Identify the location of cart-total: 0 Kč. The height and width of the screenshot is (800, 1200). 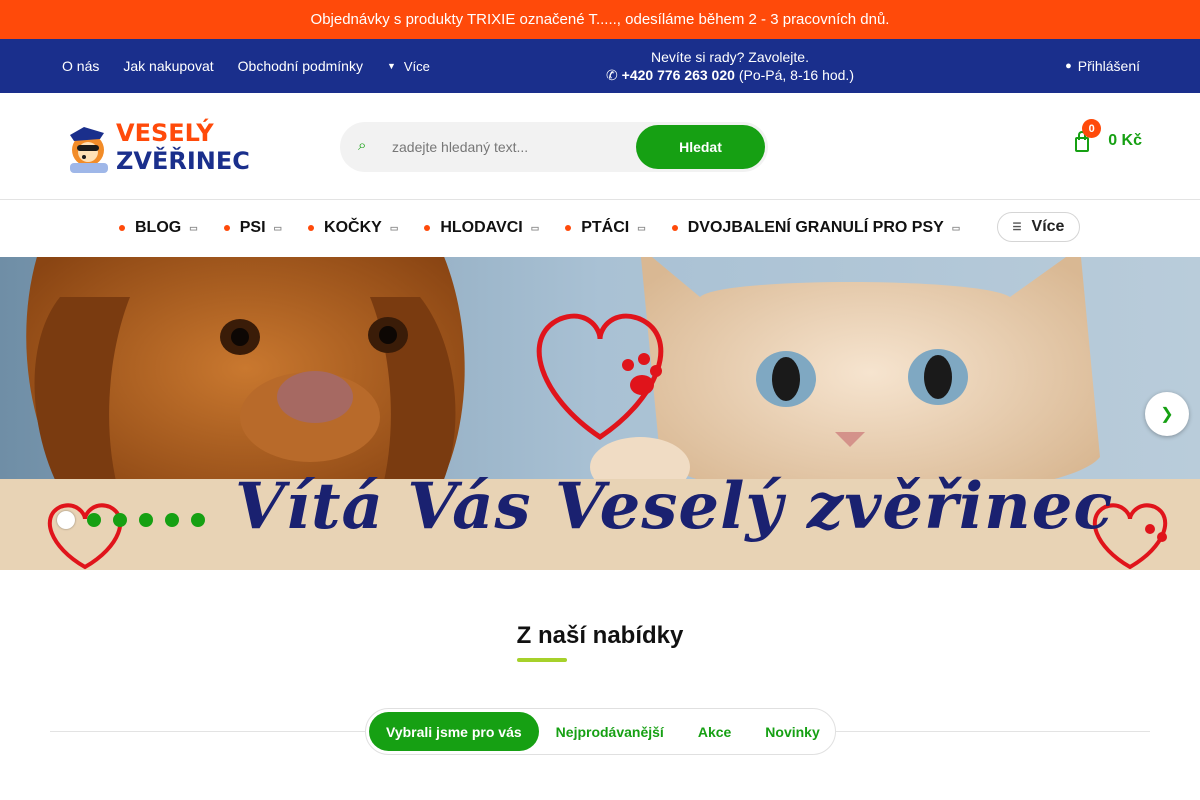
(1125, 140).